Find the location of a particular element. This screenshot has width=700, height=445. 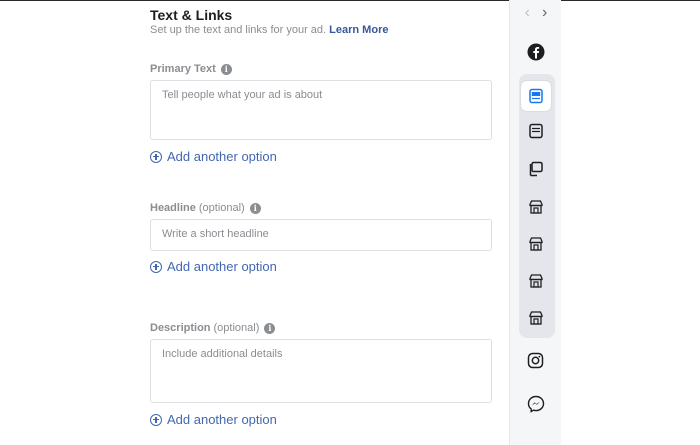

instant-article-icon is located at coordinates (536, 169).